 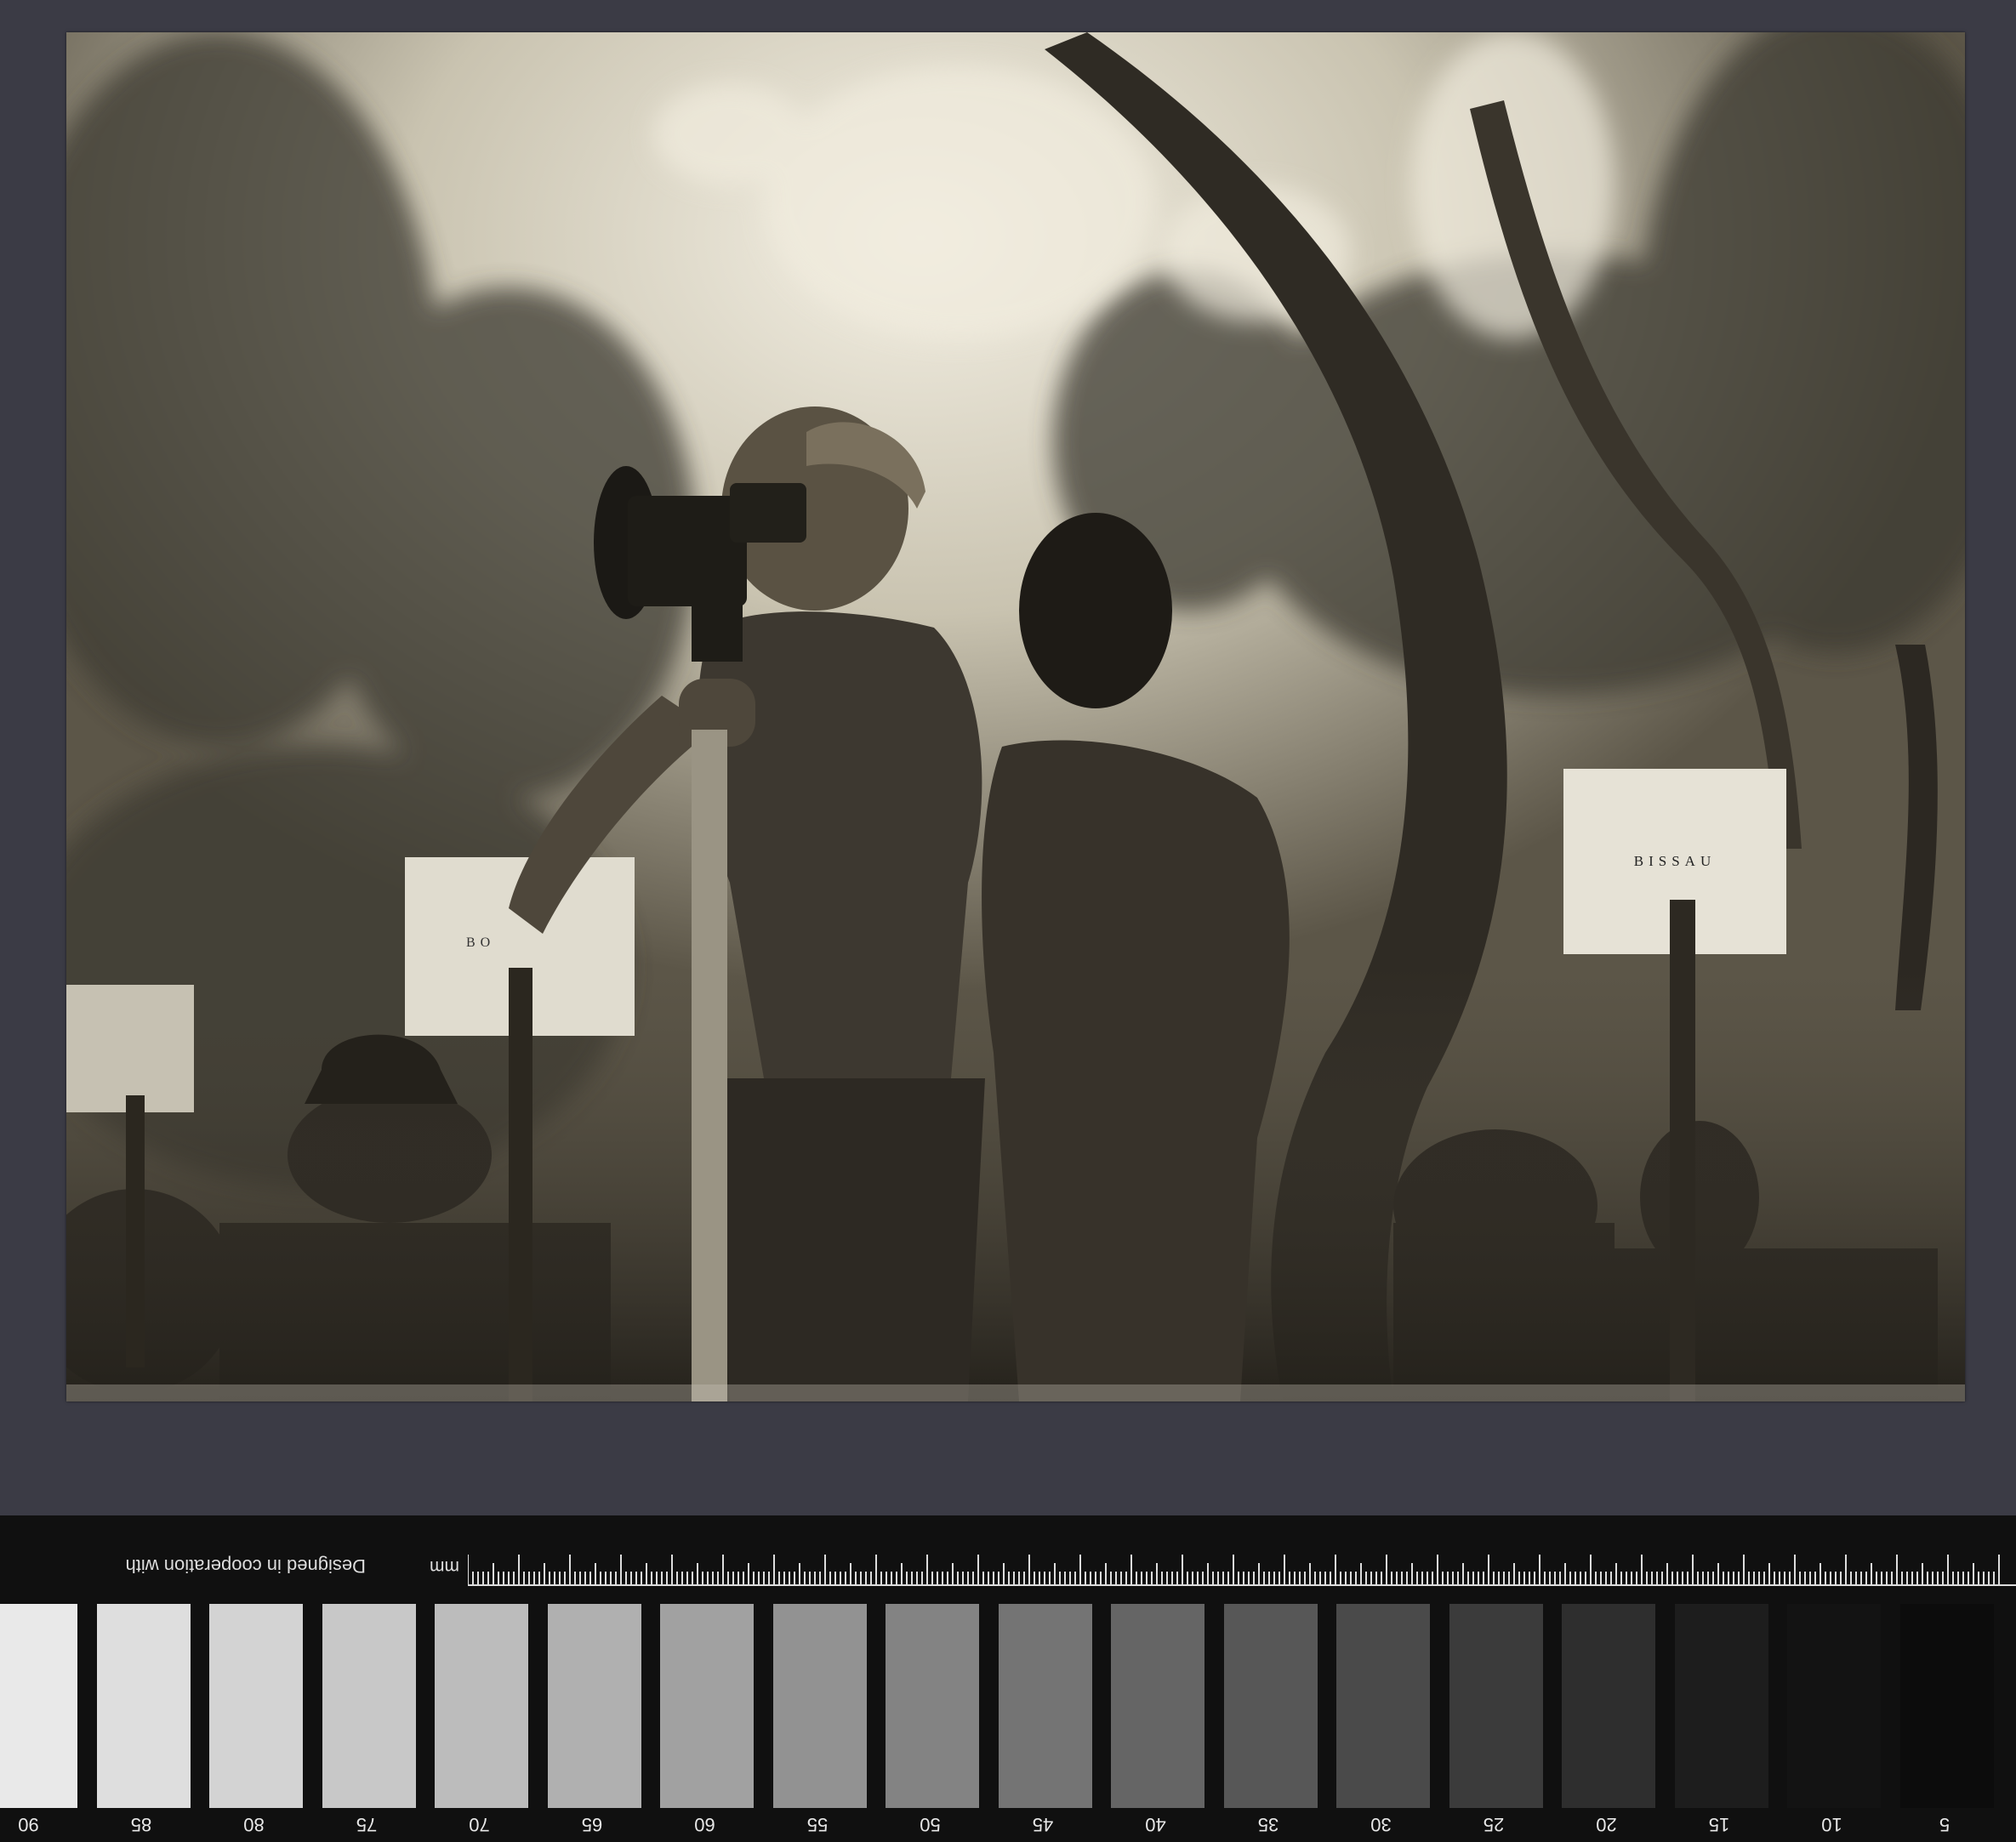 I want to click on credit-text: Designed in cooperation with, so click(x=245, y=1566).